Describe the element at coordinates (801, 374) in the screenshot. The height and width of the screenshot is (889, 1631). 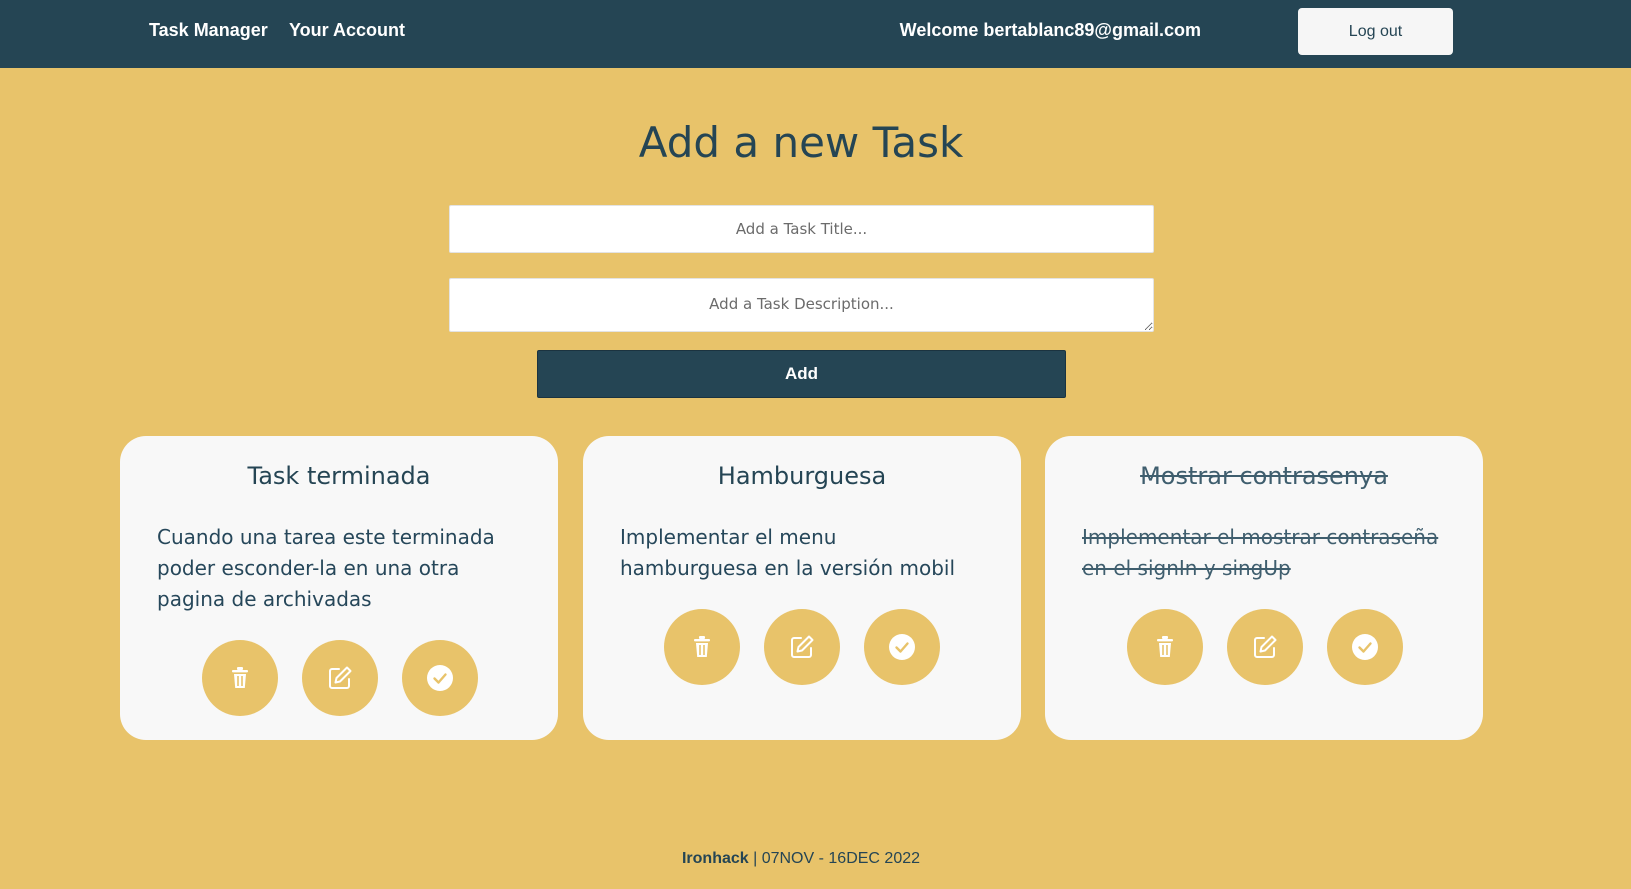
I see `add-task-button: Add` at that location.